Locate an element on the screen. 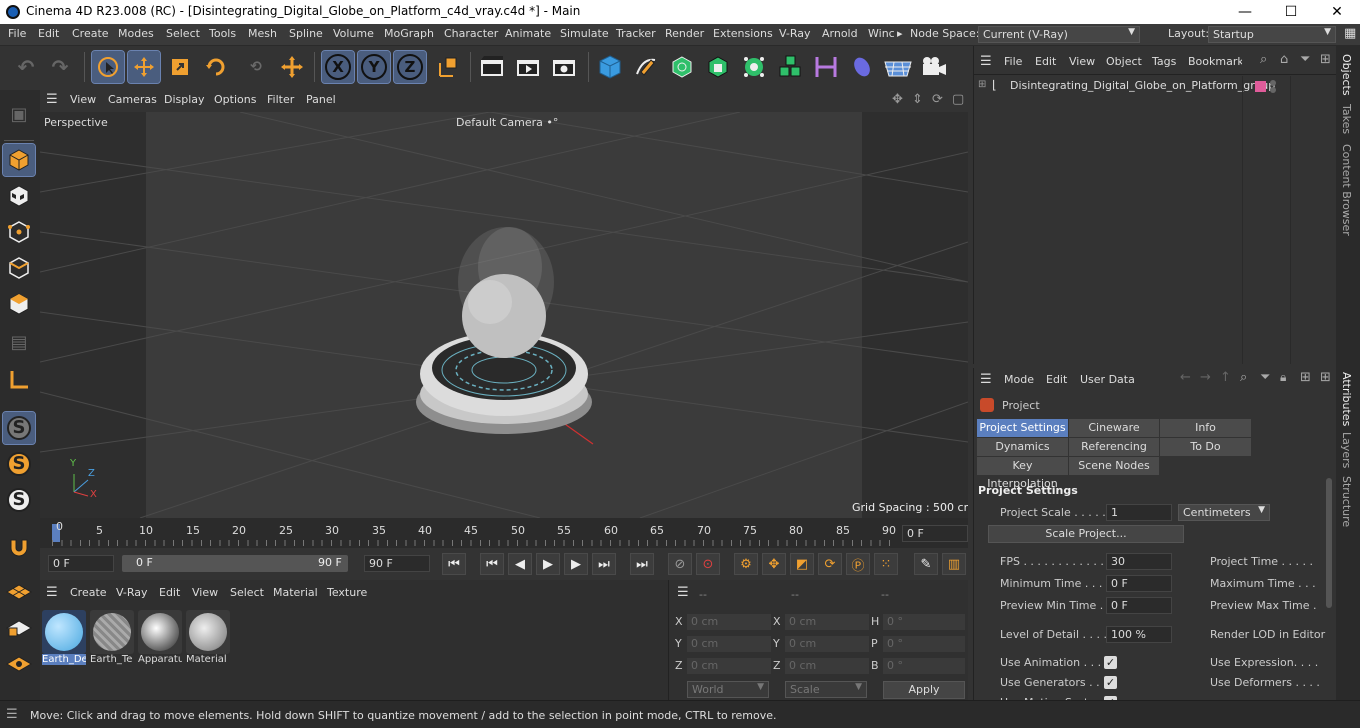 The height and width of the screenshot is (728, 1360). deformer-icon is located at coordinates (826, 67).